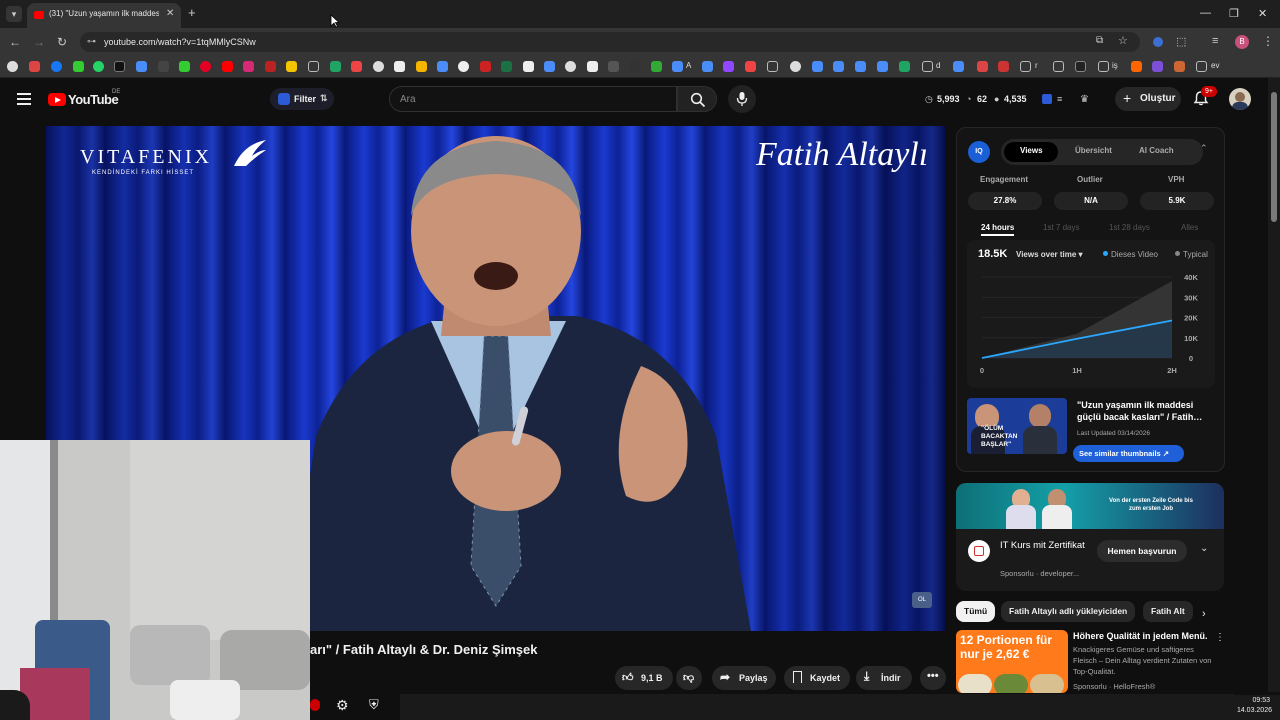 The width and height of the screenshot is (1280, 720). What do you see at coordinates (1047, 99) in the screenshot?
I see `vidiq-icon` at bounding box center [1047, 99].